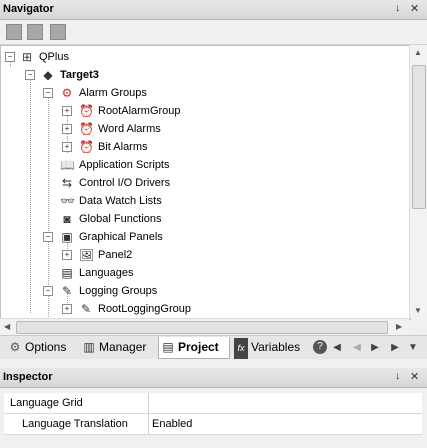  I want to click on variables-icon: fx, so click(241, 348).